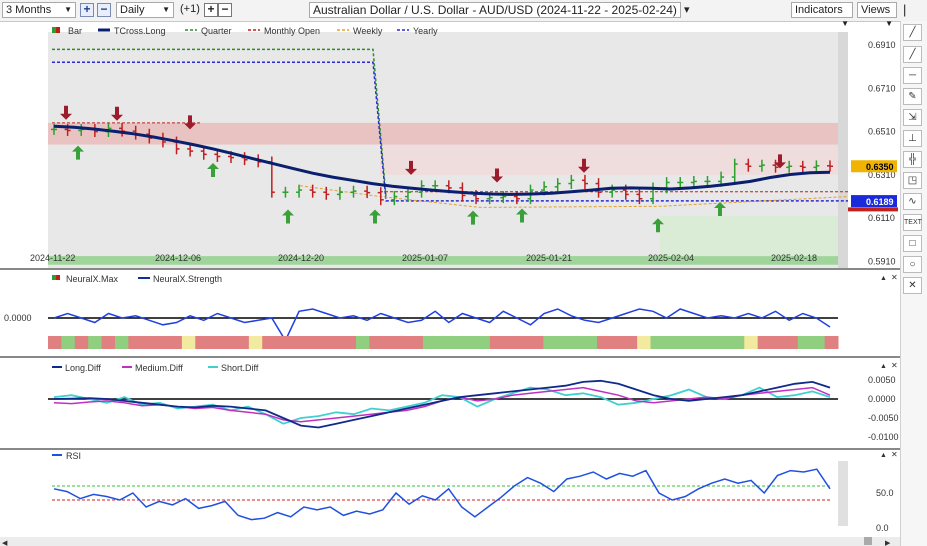 The width and height of the screenshot is (927, 546). I want to click on interval-select: Daily ▼, so click(145, 10).